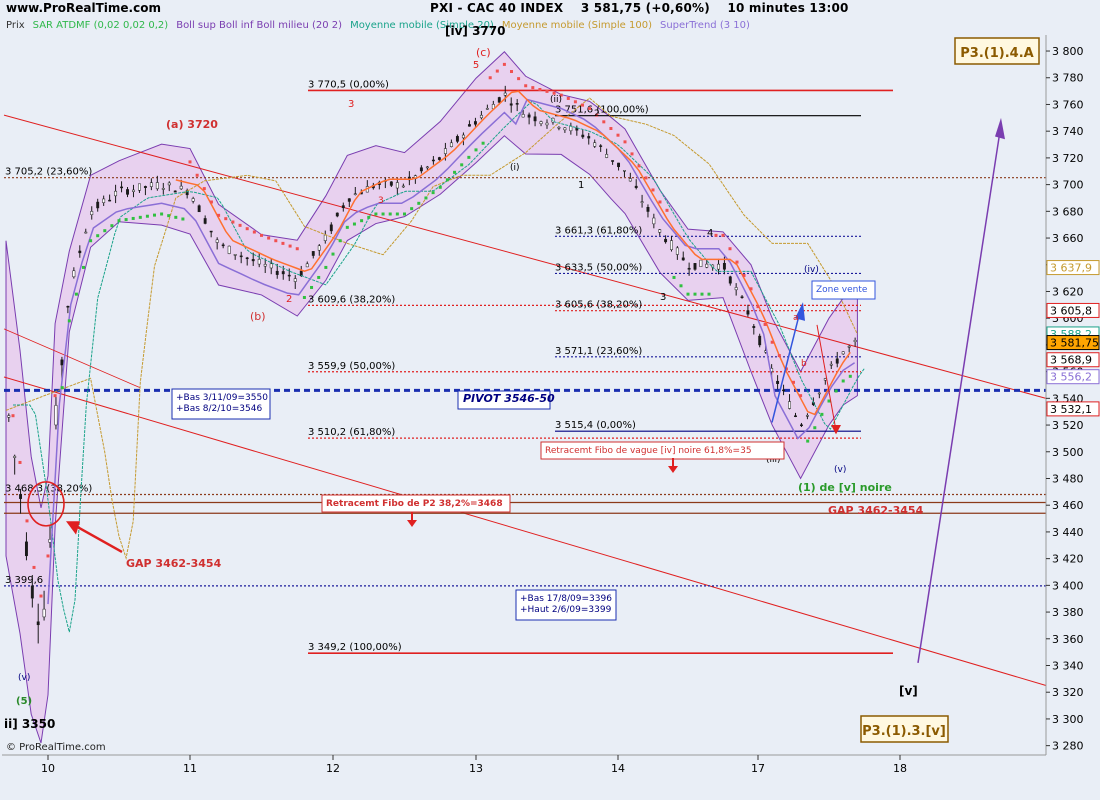  What do you see at coordinates (581, 185) in the screenshot?
I see `wave-1-label: 1` at bounding box center [581, 185].